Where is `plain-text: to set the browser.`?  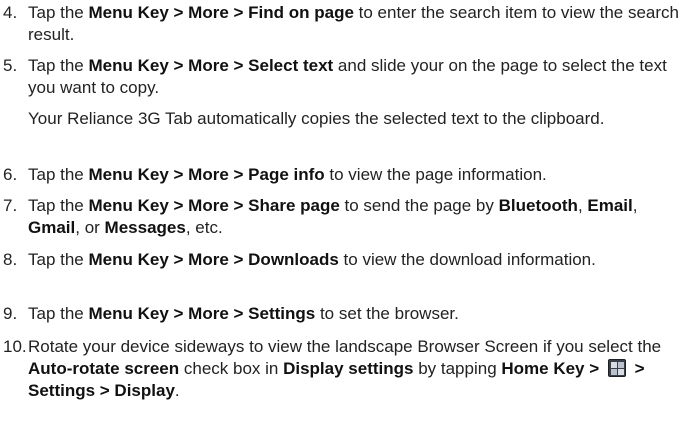 plain-text: to set the browser. is located at coordinates (387, 313).